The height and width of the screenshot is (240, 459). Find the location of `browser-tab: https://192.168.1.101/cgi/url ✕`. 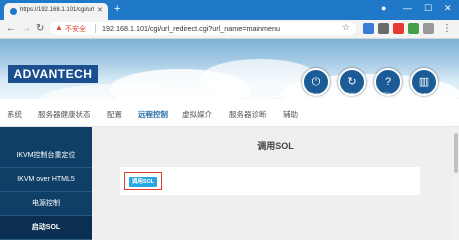

browser-tab: https://192.168.1.101/cgi/url ✕ is located at coordinates (56, 11).